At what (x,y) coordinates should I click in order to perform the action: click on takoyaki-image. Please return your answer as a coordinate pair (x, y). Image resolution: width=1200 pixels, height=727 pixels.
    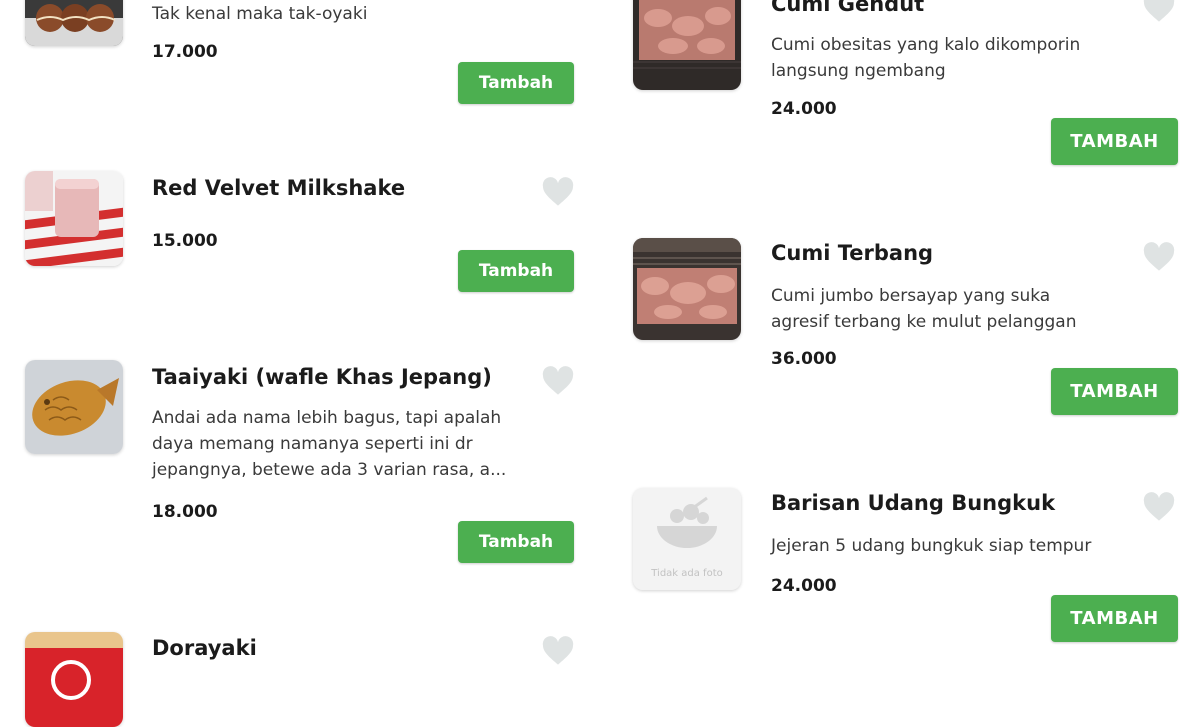
    Looking at the image, I should click on (74, 23).